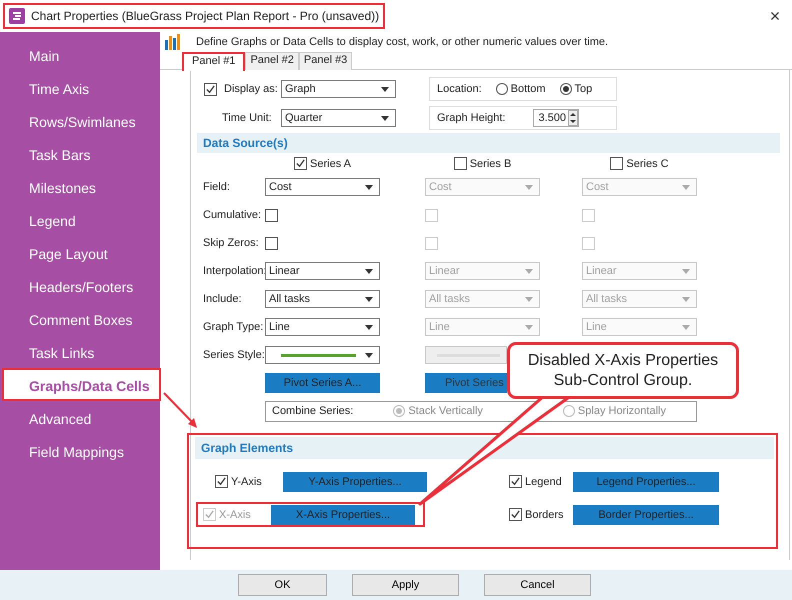  Describe the element at coordinates (81, 450) in the screenshot. I see `sidebar-item: Field Mappings` at that location.